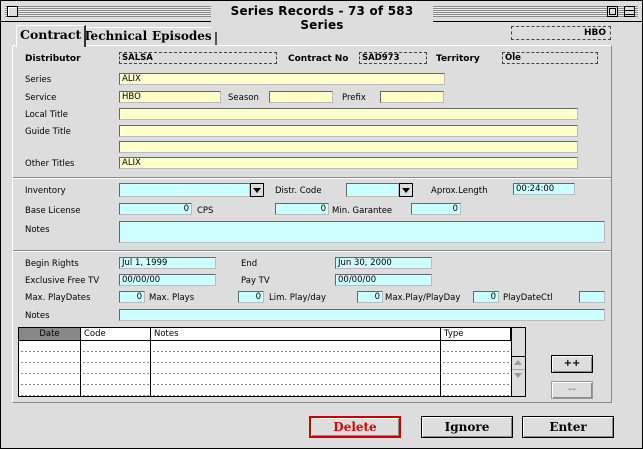  Describe the element at coordinates (298, 191) in the screenshot. I see `distr-code-label: Distr. Code` at that location.